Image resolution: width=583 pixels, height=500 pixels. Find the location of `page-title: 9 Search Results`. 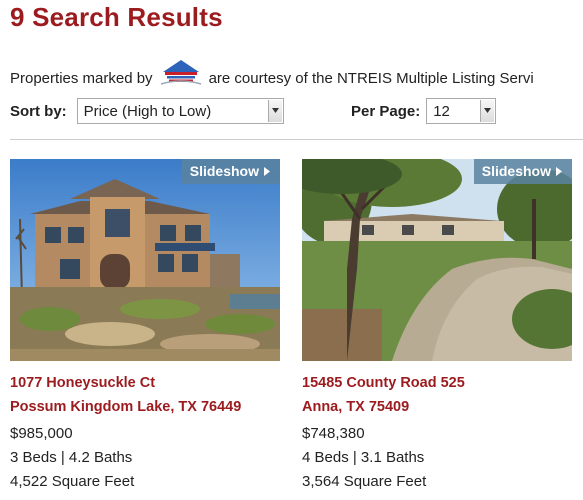

page-title: 9 Search Results is located at coordinates (116, 17).